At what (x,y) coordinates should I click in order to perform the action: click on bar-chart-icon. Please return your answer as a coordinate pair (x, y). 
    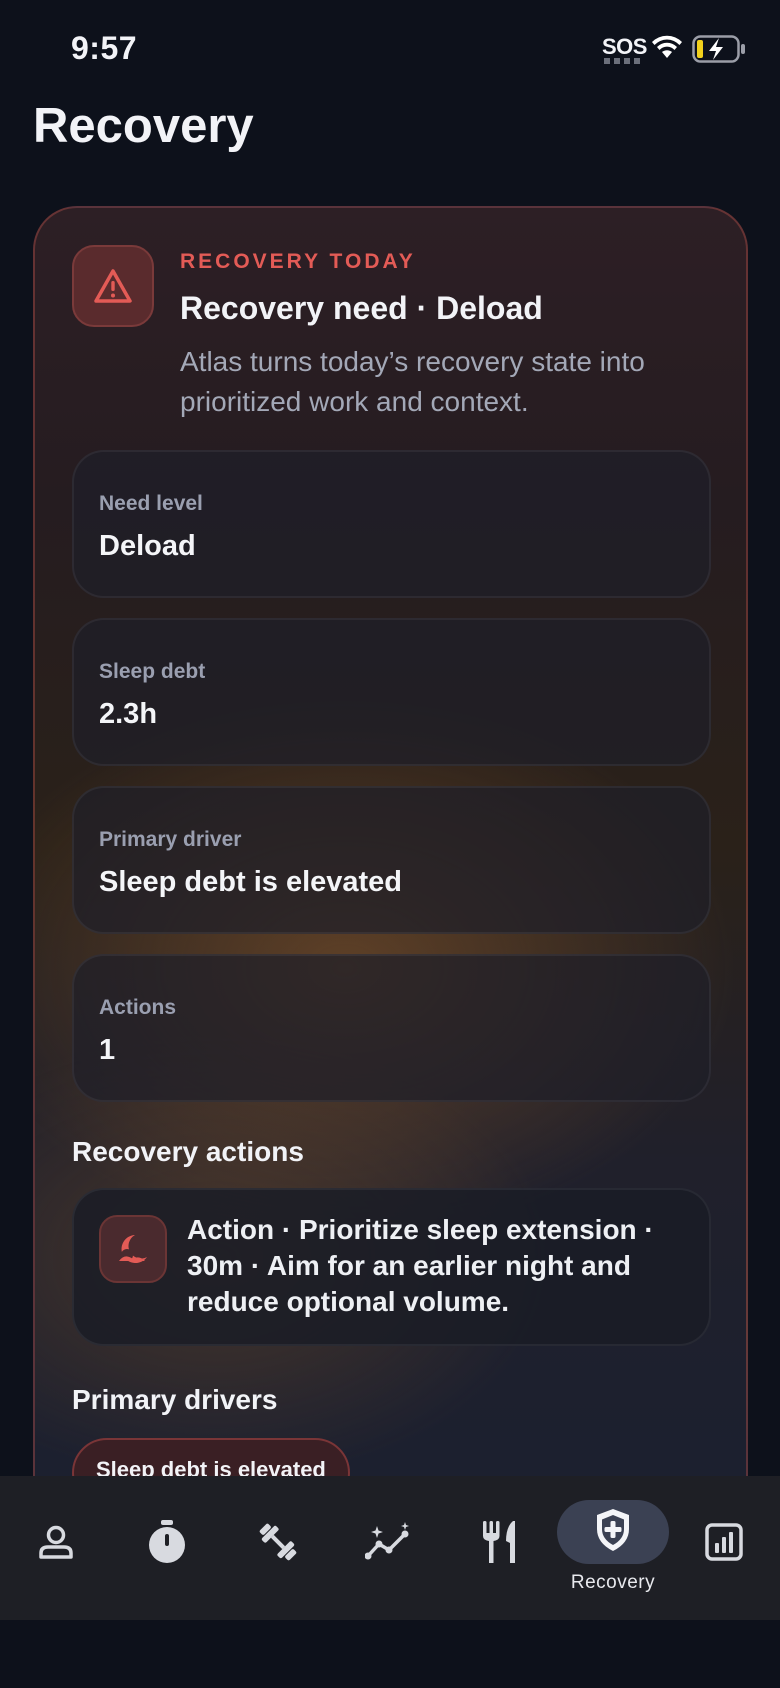
    Looking at the image, I should click on (724, 1542).